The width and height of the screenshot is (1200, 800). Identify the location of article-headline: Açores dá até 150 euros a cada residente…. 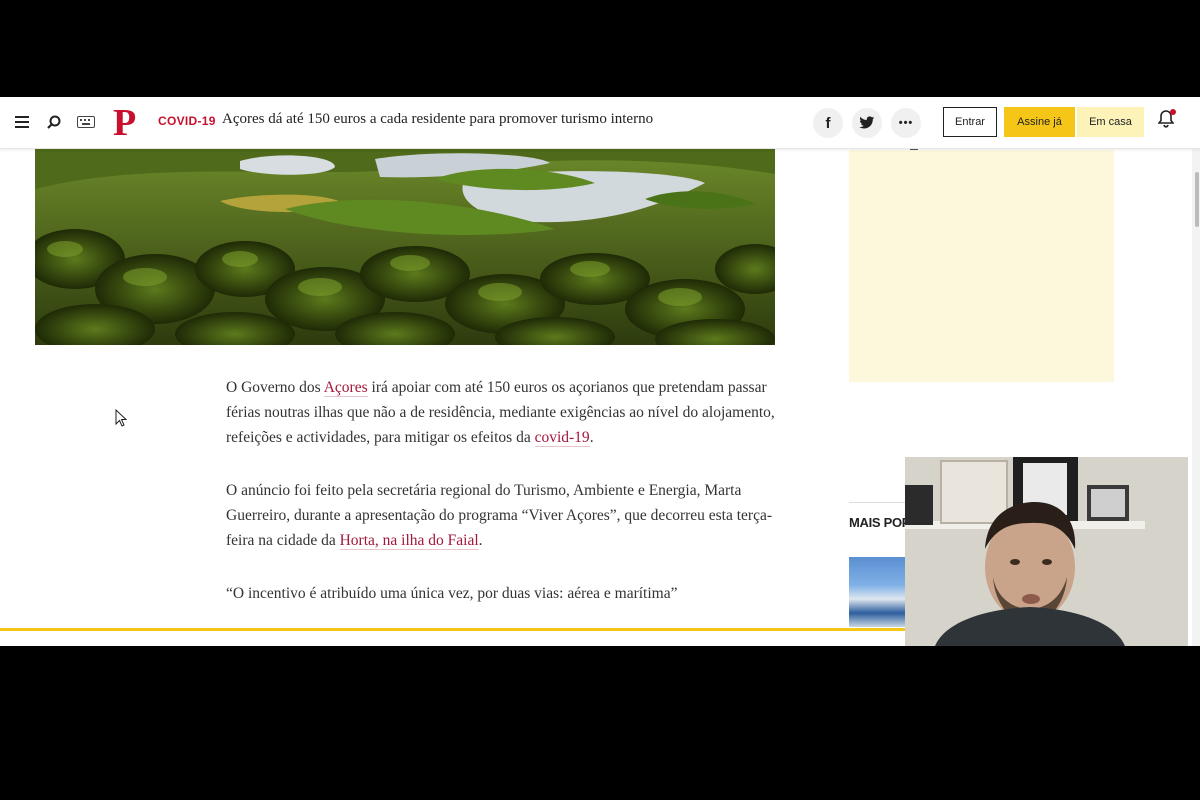
(438, 119).